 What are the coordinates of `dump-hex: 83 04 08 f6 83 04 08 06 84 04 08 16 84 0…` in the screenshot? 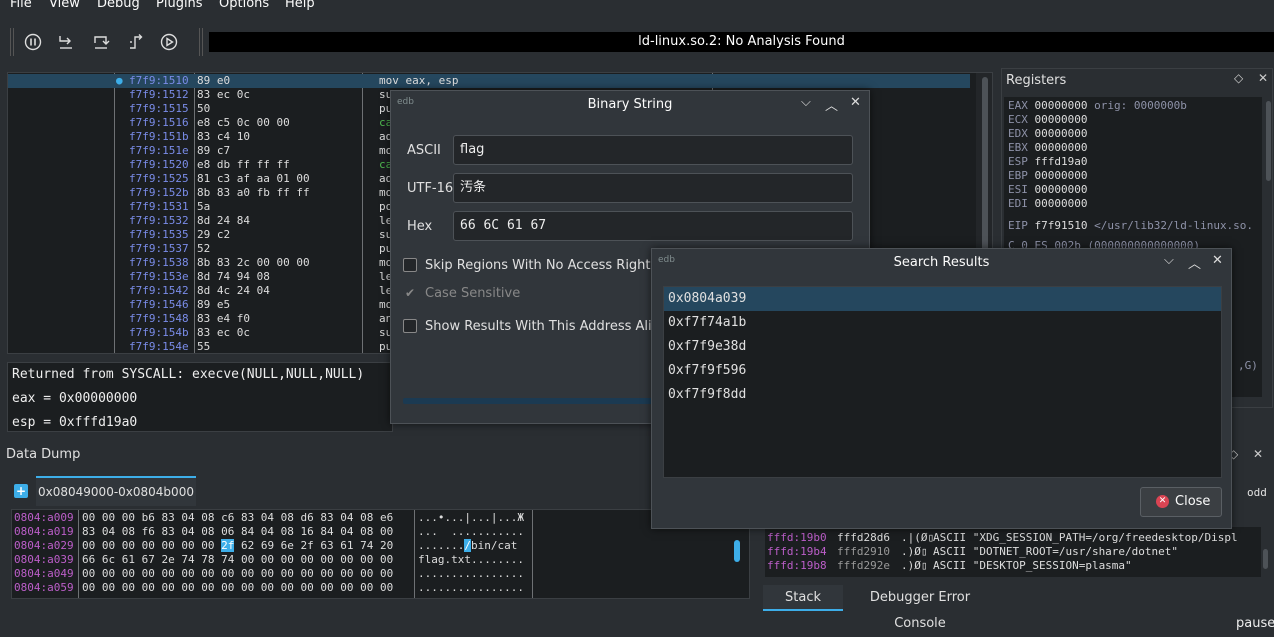 It's located at (237, 532).